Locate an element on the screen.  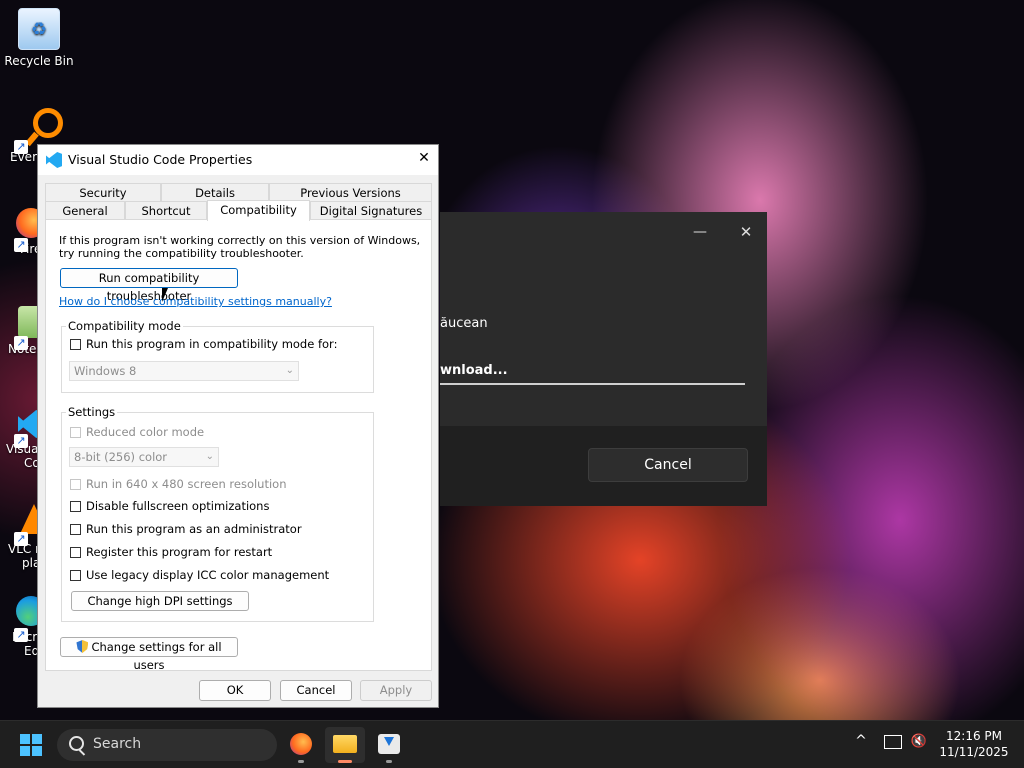
dialog-title: Visual Studio Code Properties is located at coordinates (160, 159).